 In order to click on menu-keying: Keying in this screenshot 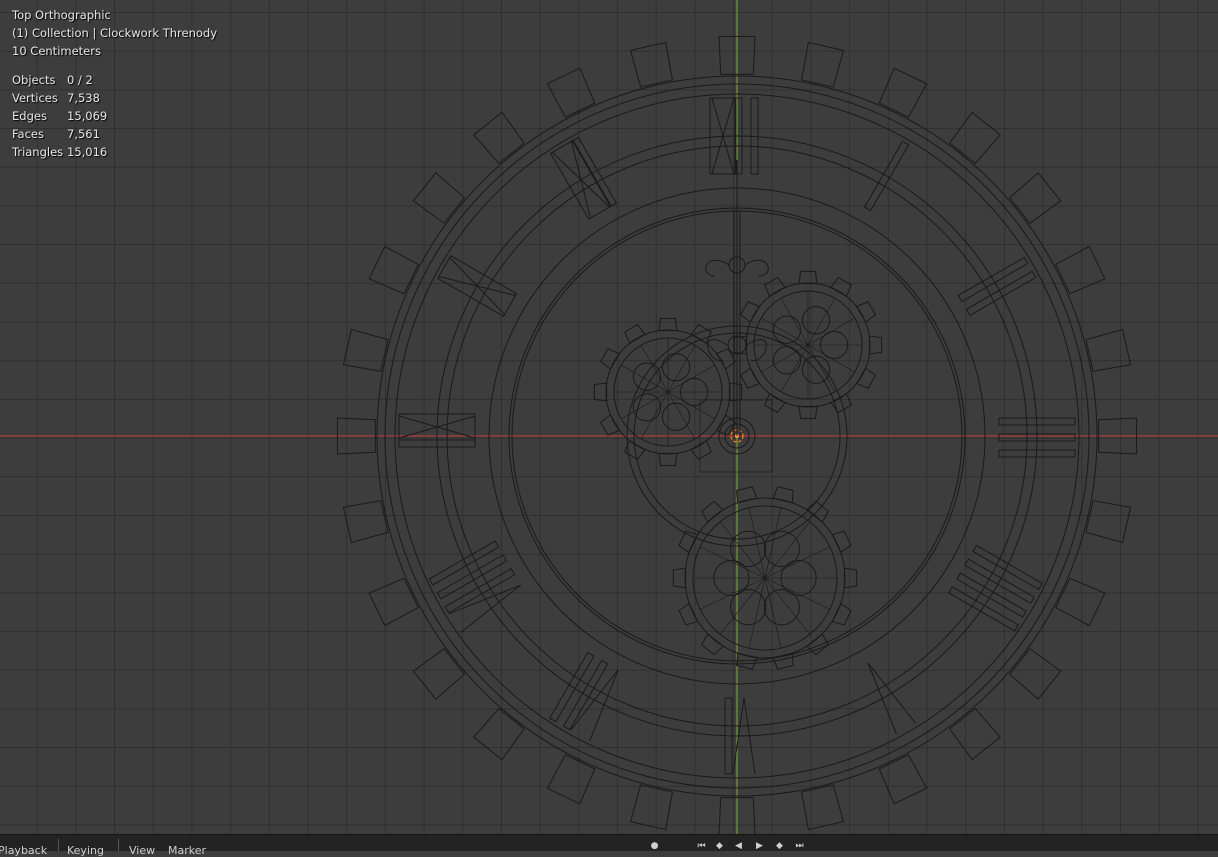, I will do `click(85, 850)`.